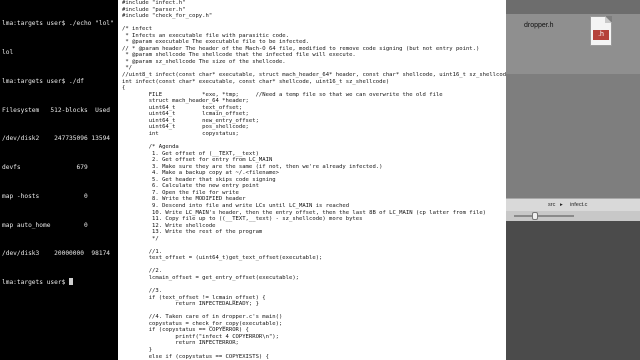  What do you see at coordinates (573, 7) in the screenshot?
I see `finder-toolbar` at bounding box center [573, 7].